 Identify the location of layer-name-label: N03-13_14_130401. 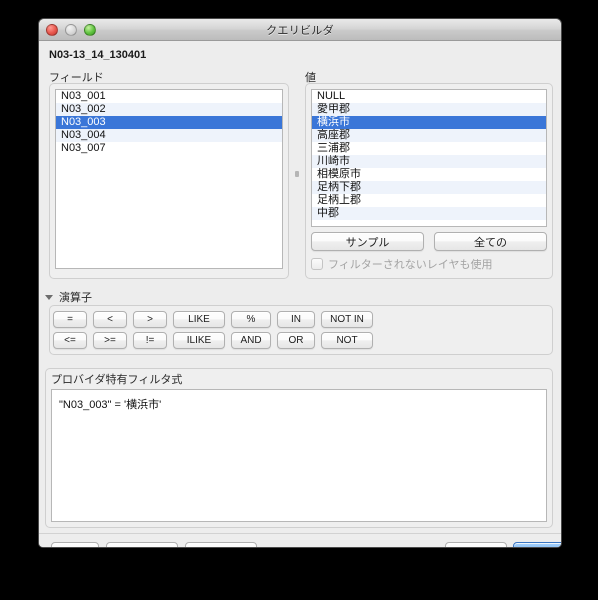
(98, 55).